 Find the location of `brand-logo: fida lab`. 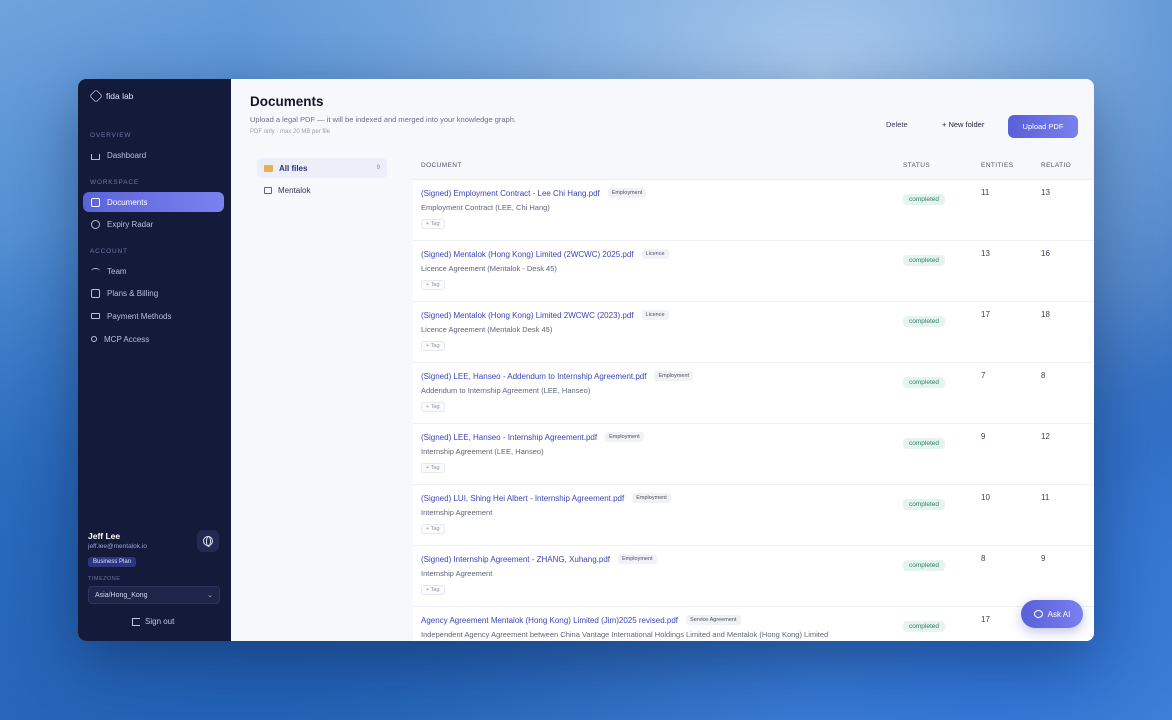

brand-logo: fida lab is located at coordinates (111, 96).